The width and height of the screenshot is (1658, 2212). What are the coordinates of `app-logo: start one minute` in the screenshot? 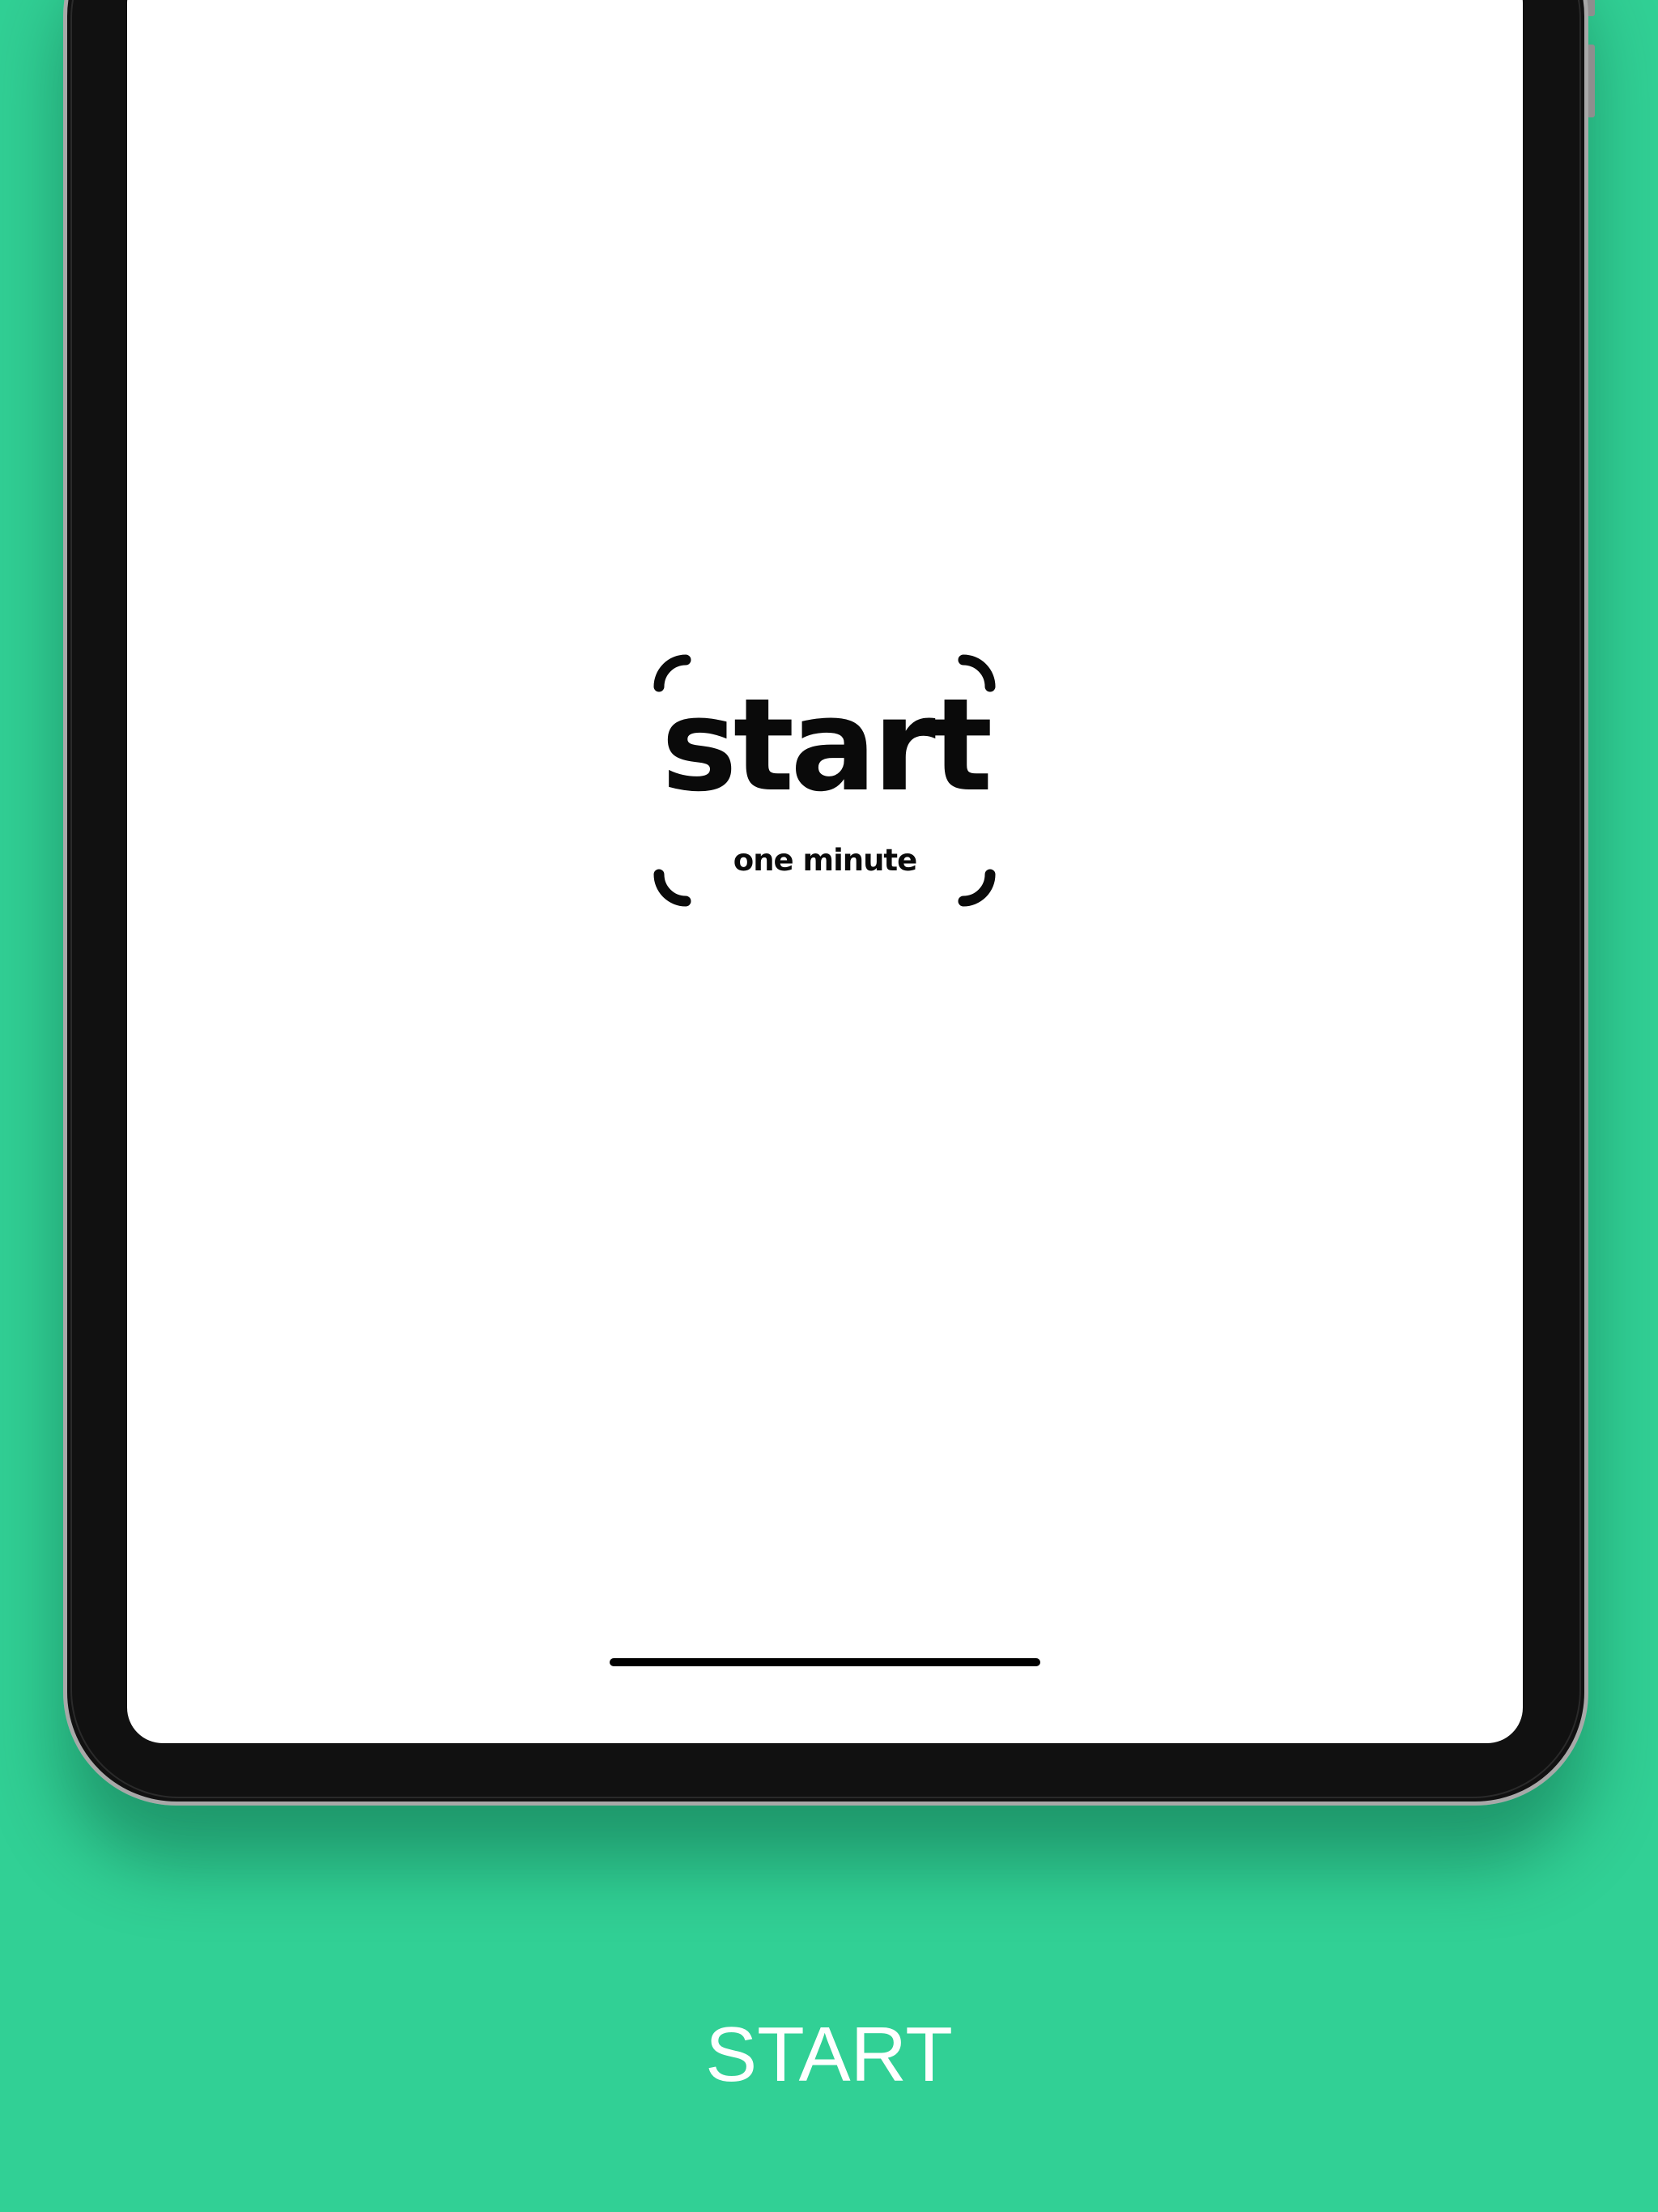 It's located at (825, 781).